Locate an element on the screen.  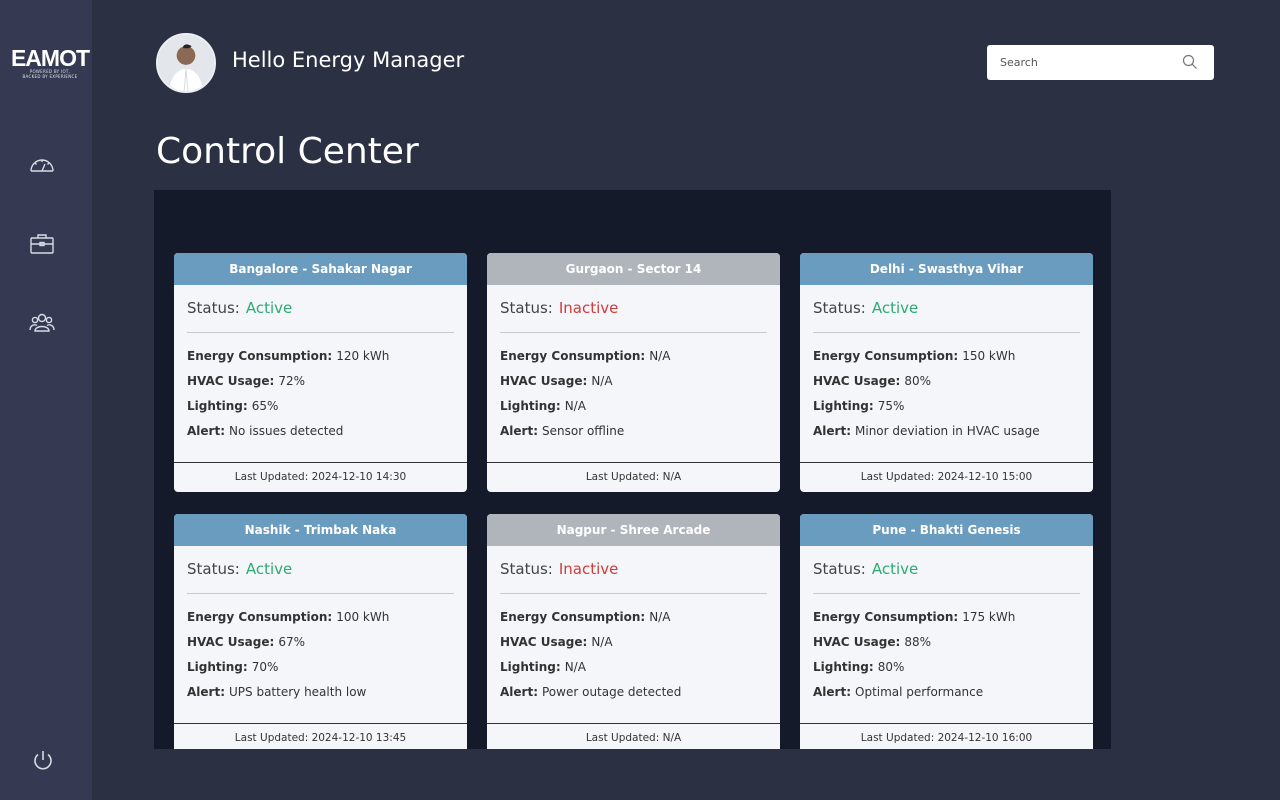
nav-briefcase is located at coordinates (42, 244).